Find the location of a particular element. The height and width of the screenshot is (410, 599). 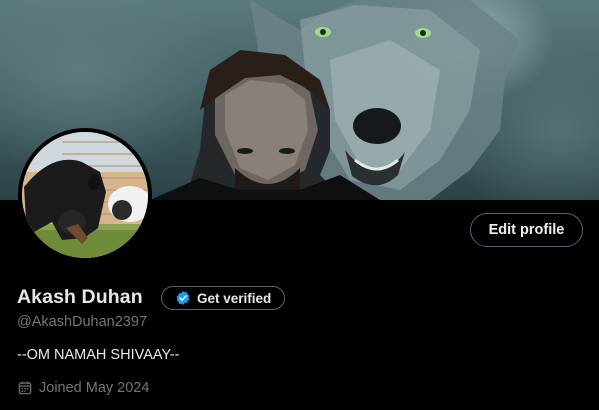

get-verified-button: Get verified is located at coordinates (223, 298).